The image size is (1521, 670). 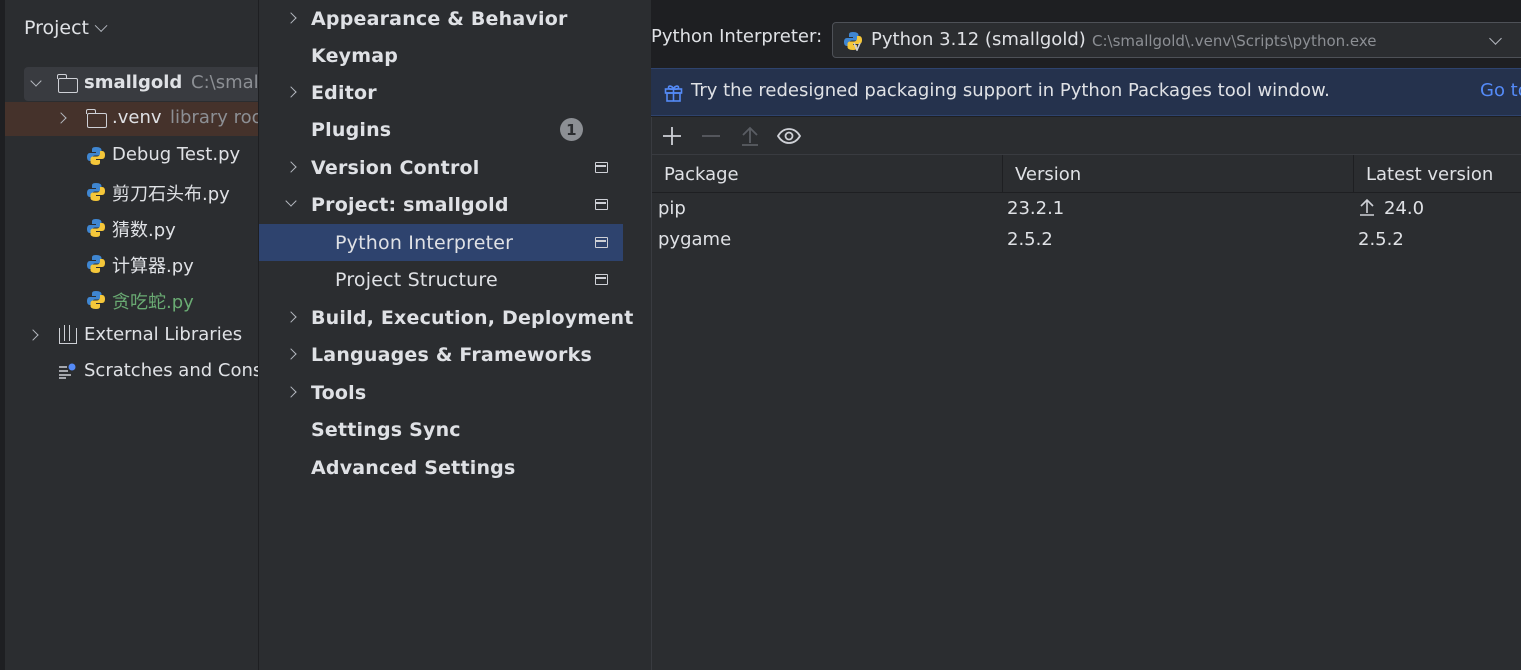 I want to click on package-version: 23.2.1, so click(x=1036, y=208).